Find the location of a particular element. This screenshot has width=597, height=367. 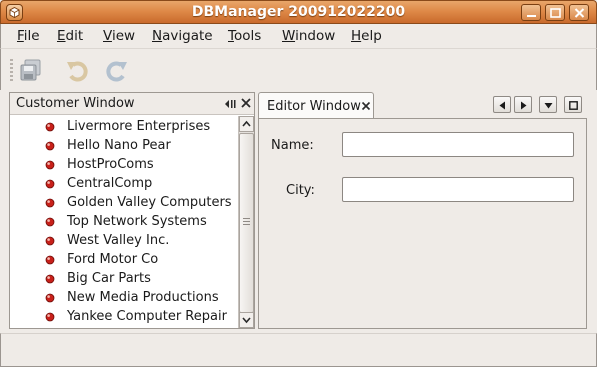

scroll-tabs-left-button is located at coordinates (502, 104).